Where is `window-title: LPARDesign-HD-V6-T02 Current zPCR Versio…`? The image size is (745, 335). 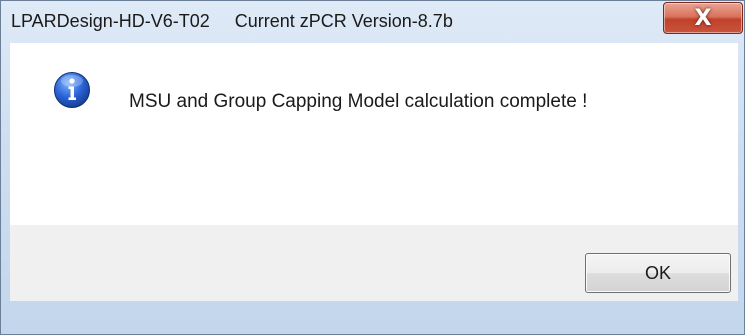 window-title: LPARDesign-HD-V6-T02 Current zPCR Versio… is located at coordinates (232, 21).